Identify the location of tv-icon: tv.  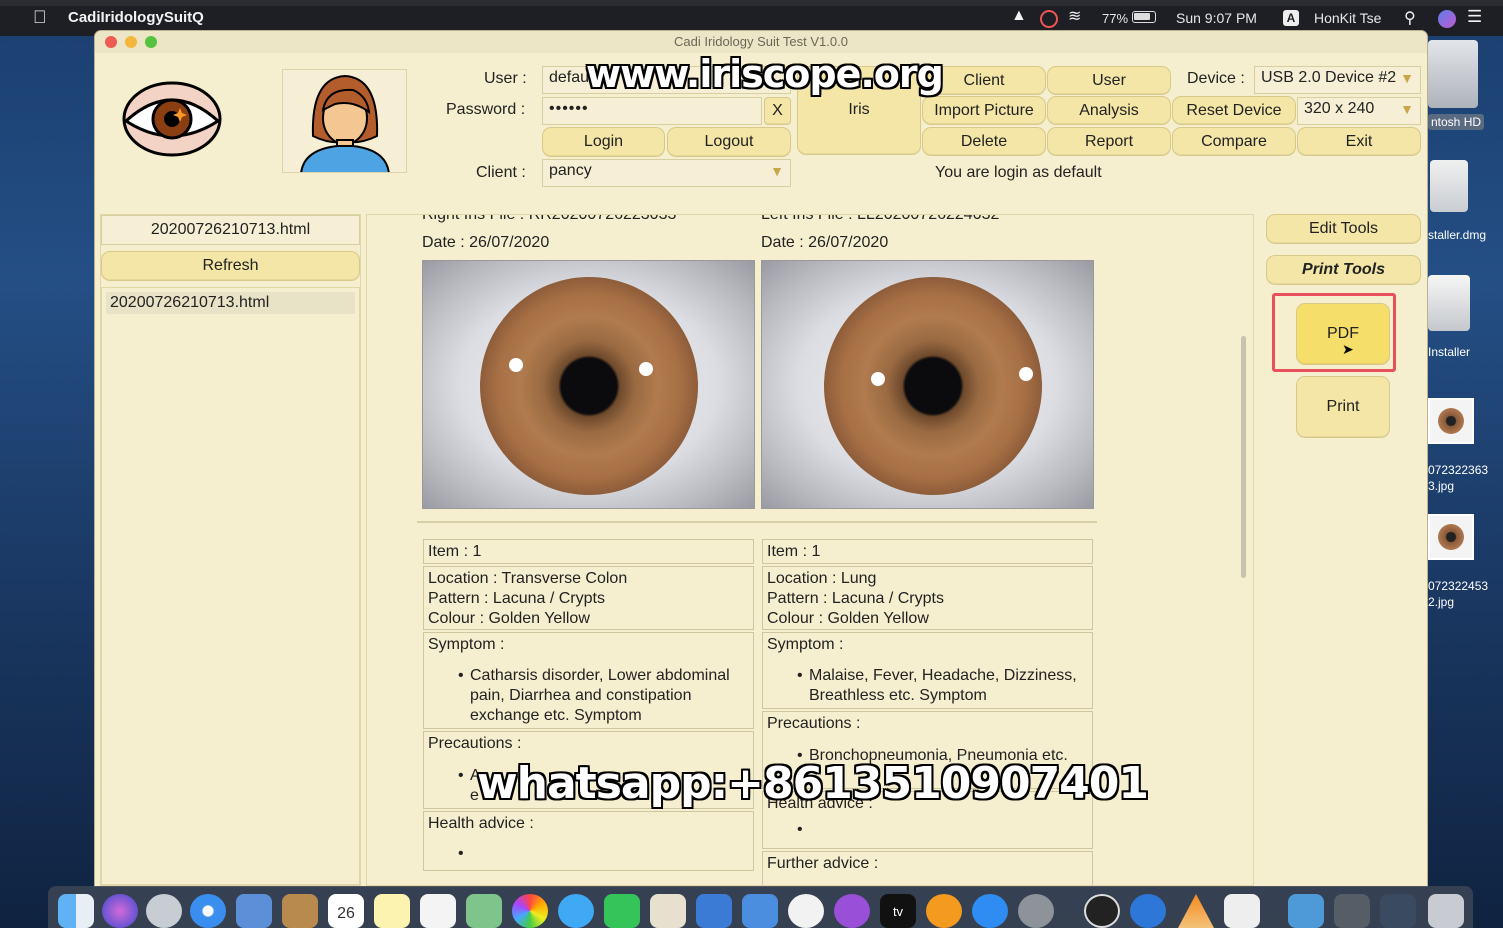
(898, 911).